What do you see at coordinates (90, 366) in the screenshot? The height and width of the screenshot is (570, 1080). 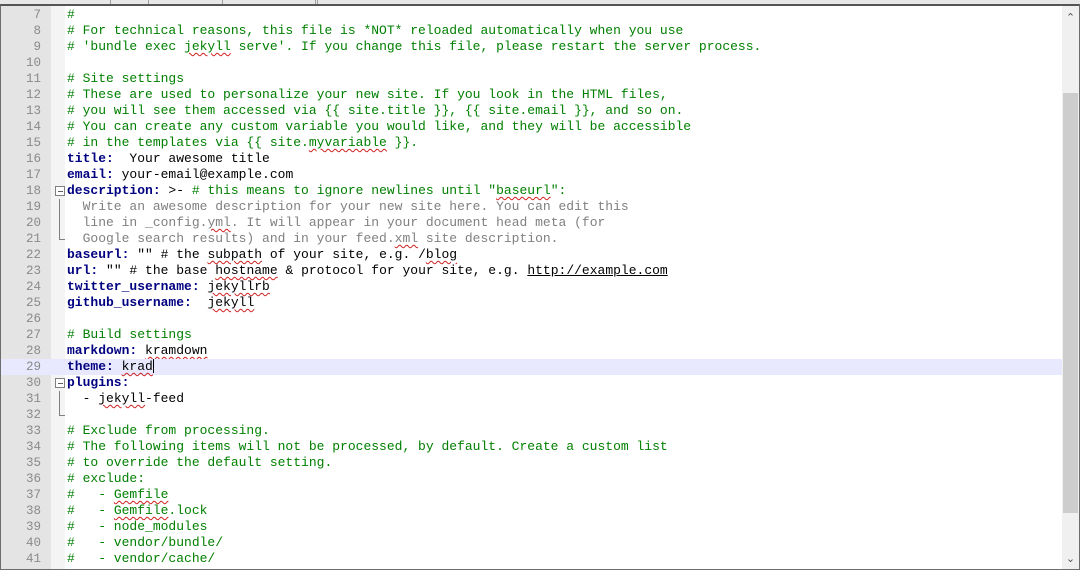 I see `code-token: theme:` at bounding box center [90, 366].